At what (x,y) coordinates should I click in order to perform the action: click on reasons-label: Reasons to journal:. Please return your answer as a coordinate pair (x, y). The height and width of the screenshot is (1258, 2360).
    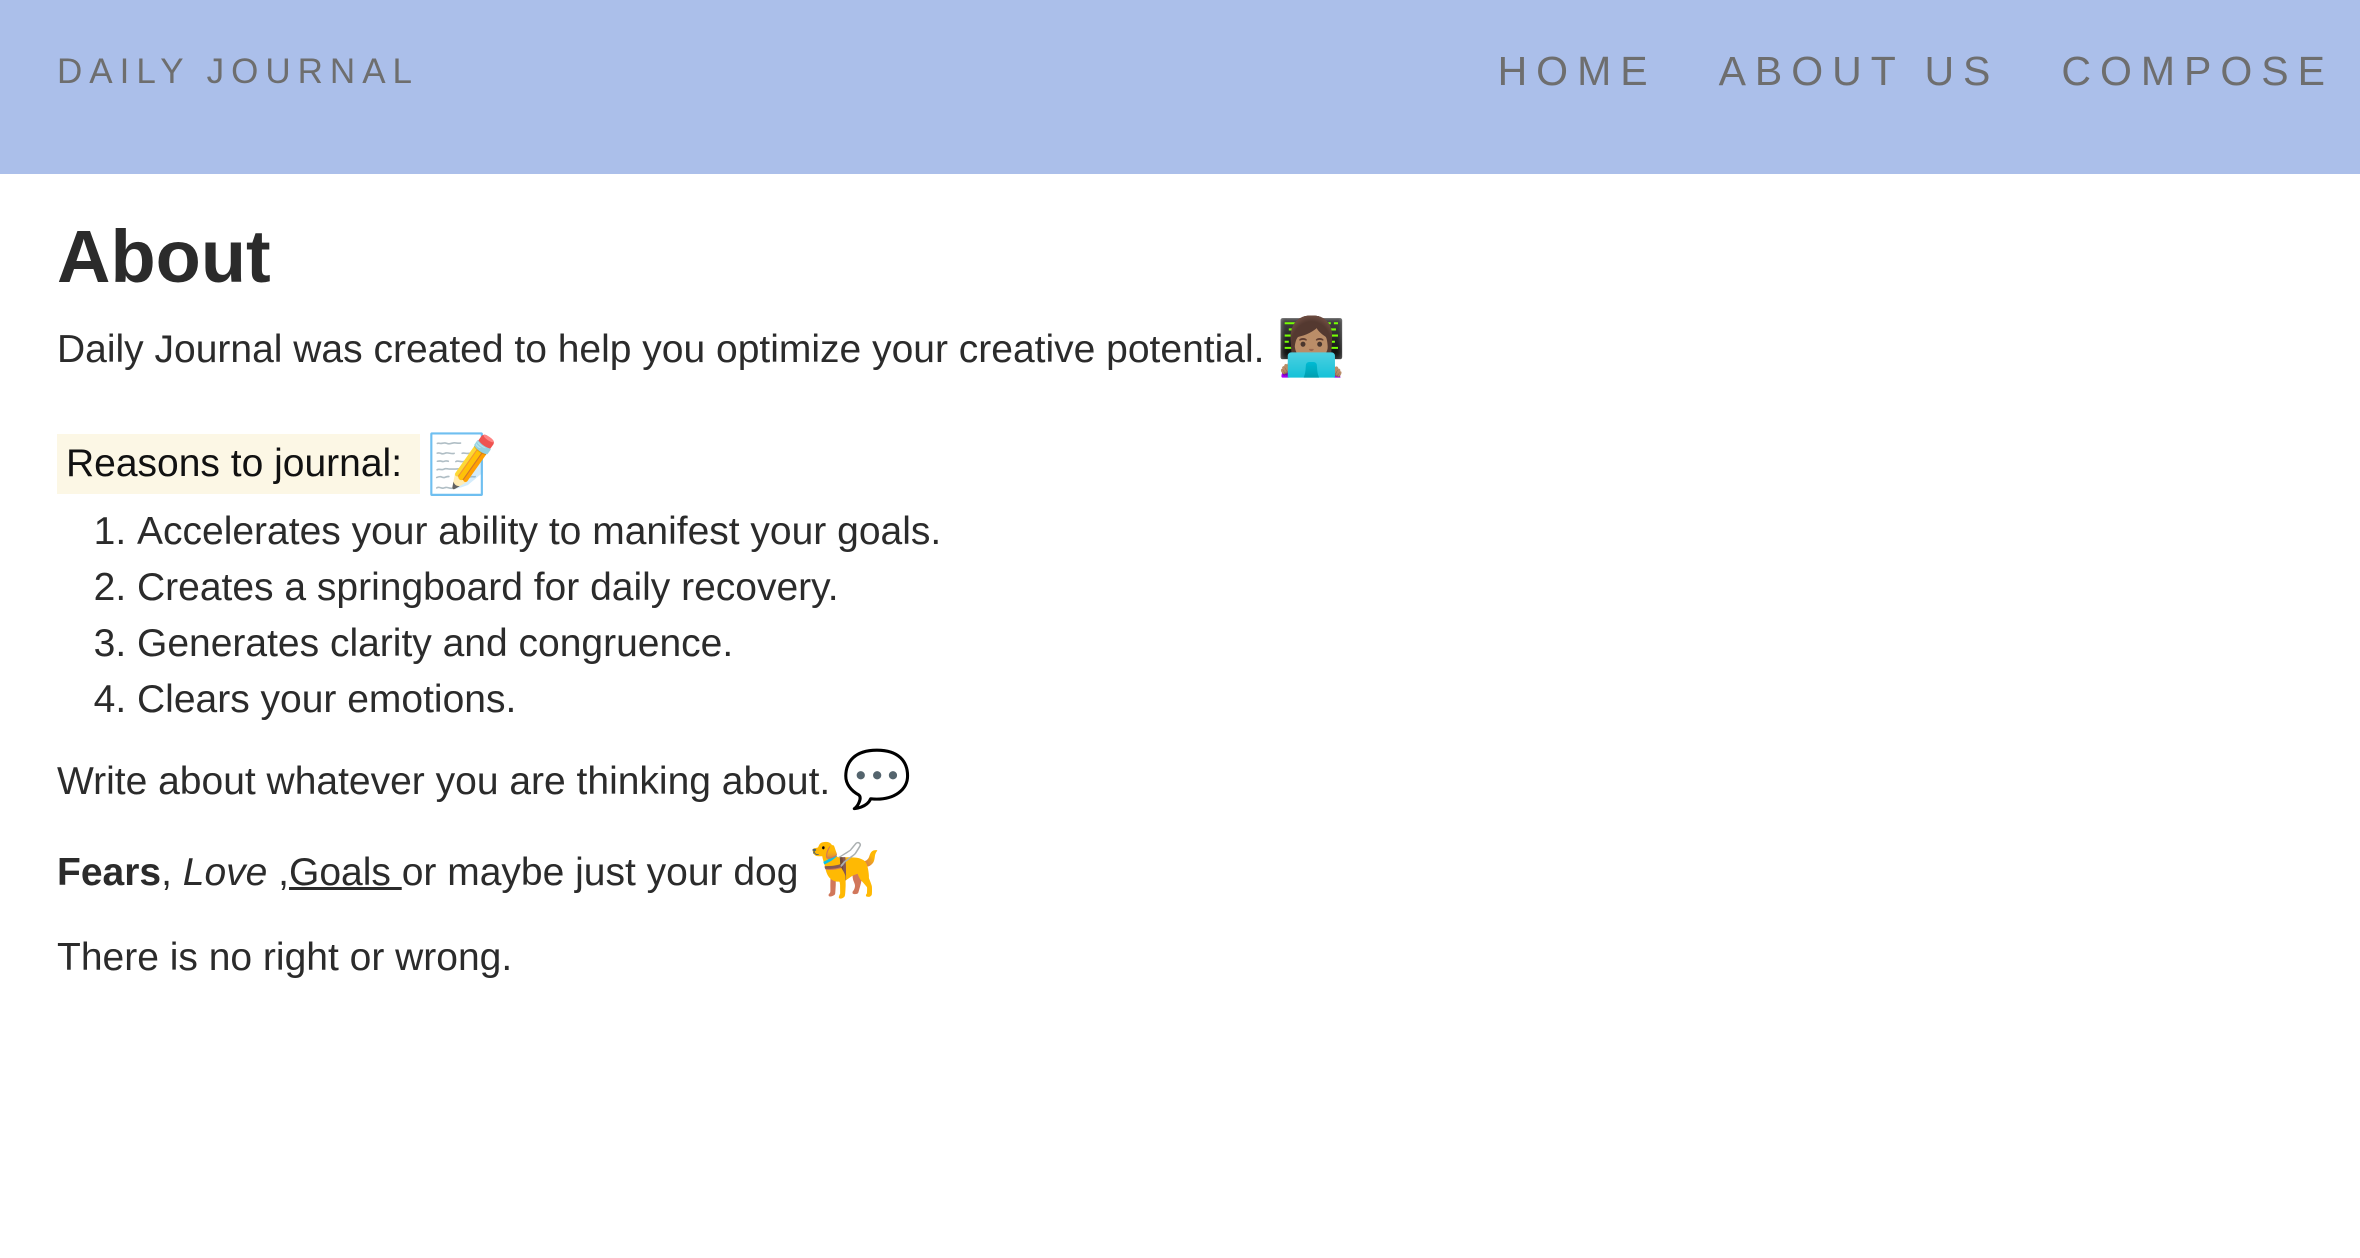
    Looking at the image, I should click on (239, 464).